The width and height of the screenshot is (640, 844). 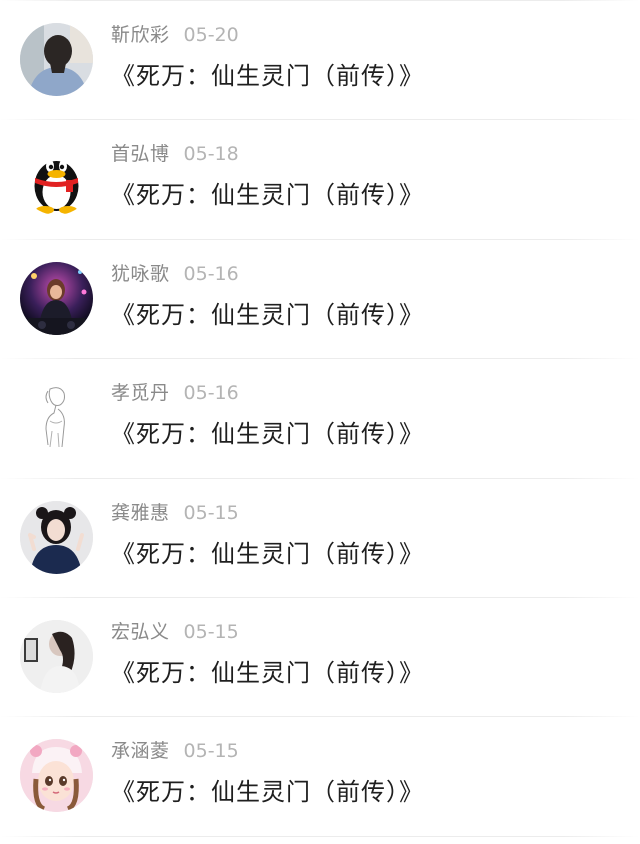 I want to click on commenter-name: 犹咏歌, so click(x=140, y=274).